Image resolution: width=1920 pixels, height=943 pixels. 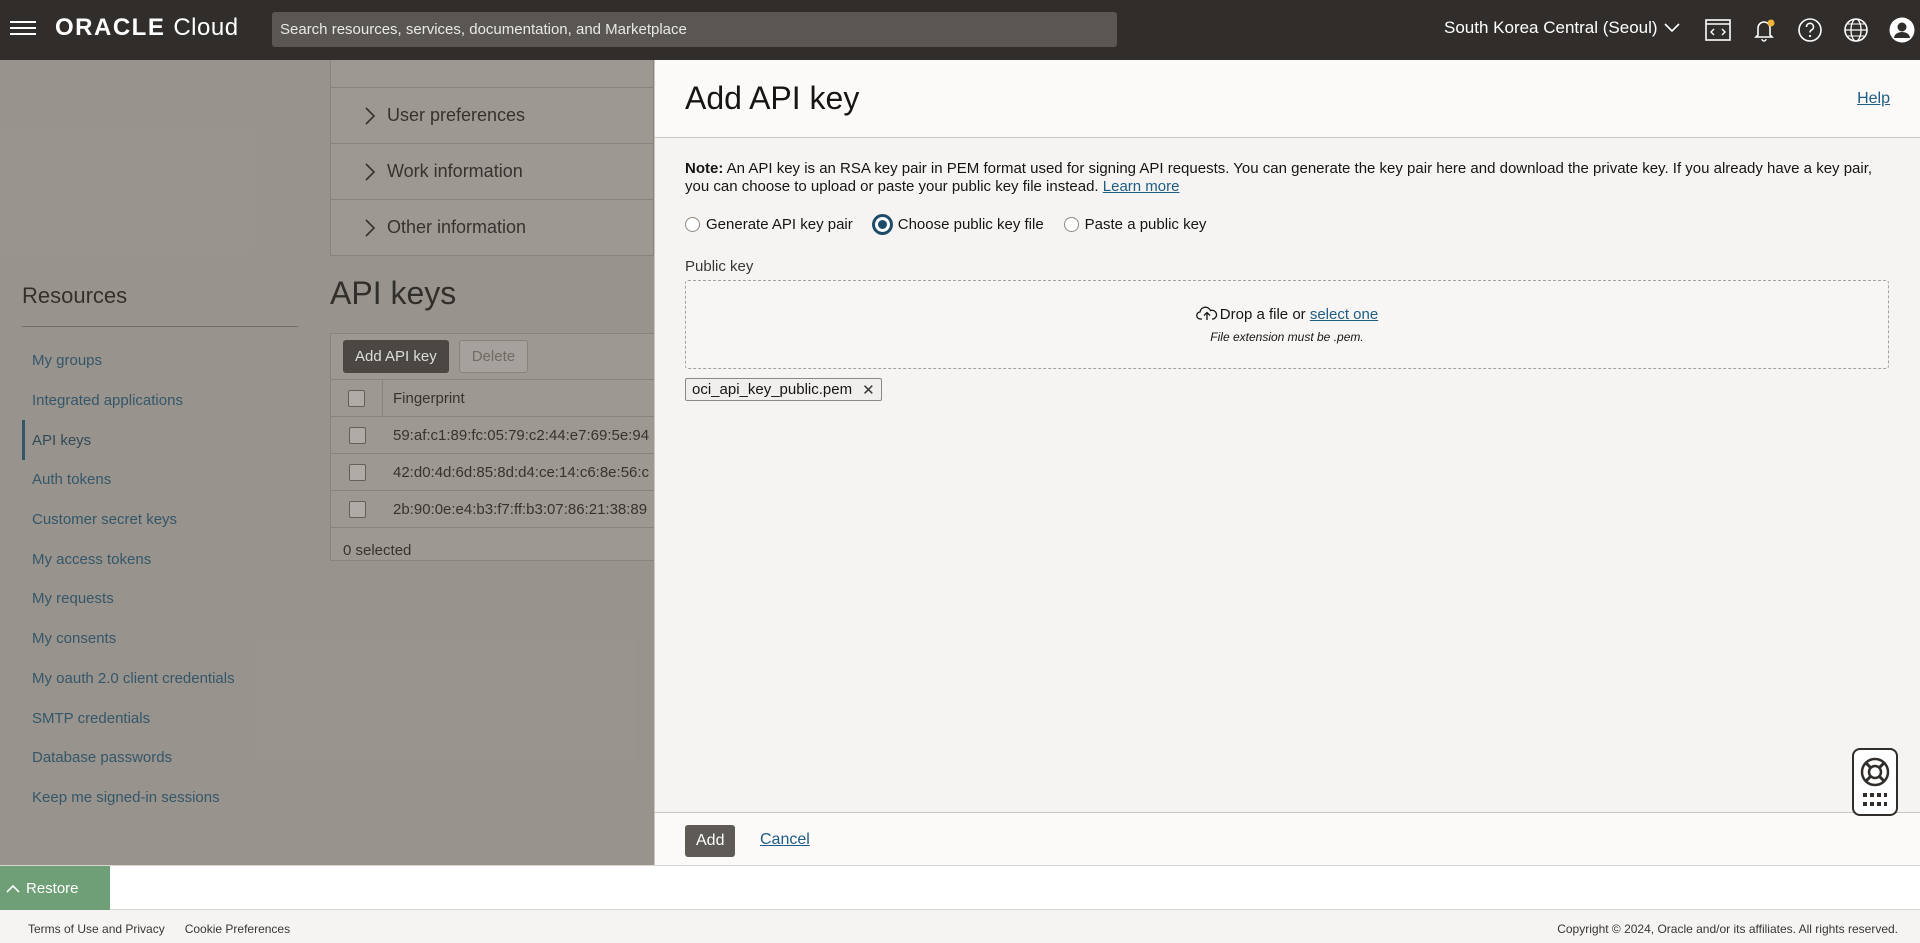 I want to click on table-row: 59:af:c1:89:fc:05:79:c2:44:e7:69:5e:94, so click(x=492, y=434).